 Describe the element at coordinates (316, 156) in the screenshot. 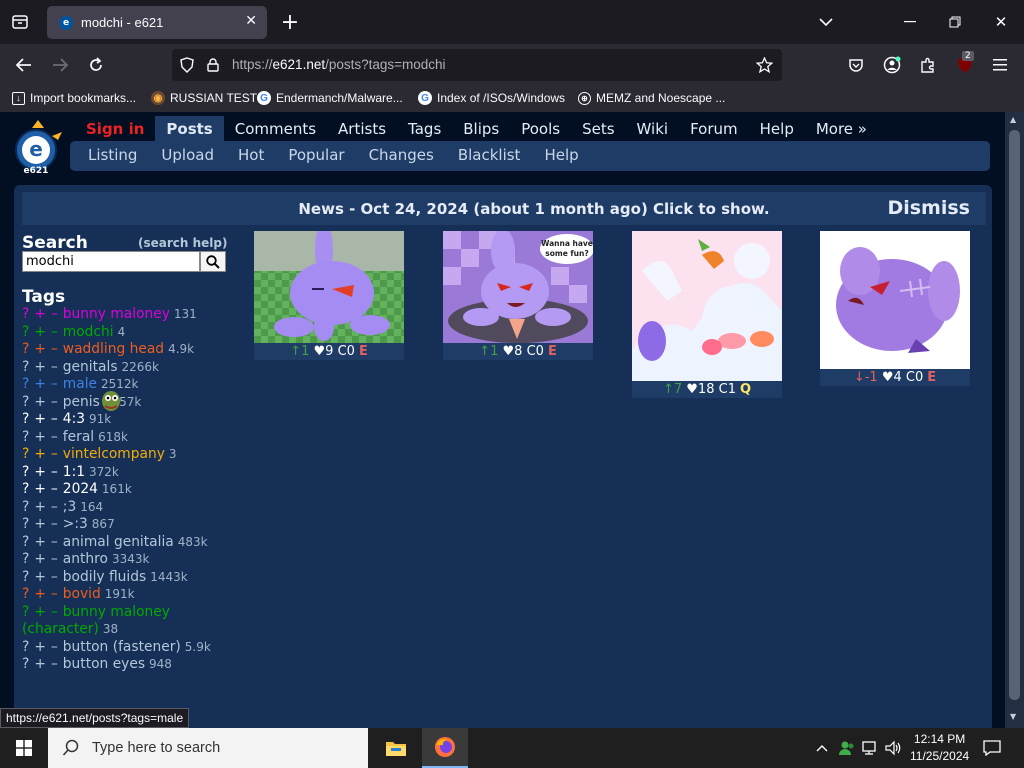

I see `subnav-popular: Popular` at that location.